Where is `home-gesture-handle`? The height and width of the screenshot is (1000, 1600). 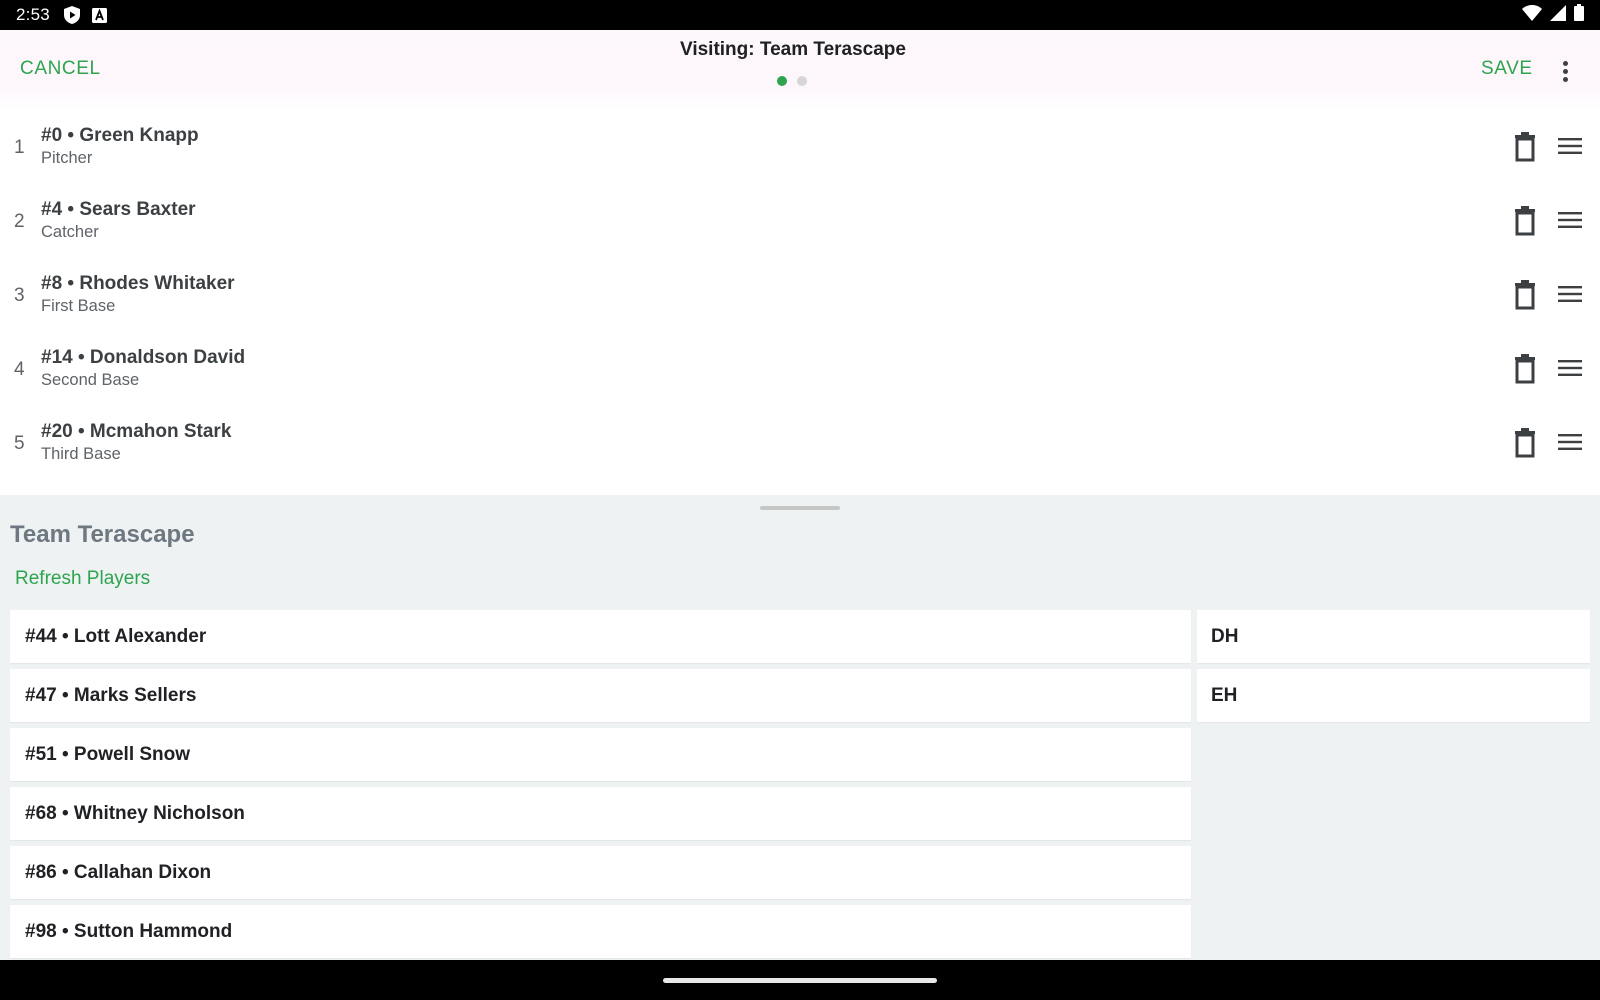
home-gesture-handle is located at coordinates (800, 980).